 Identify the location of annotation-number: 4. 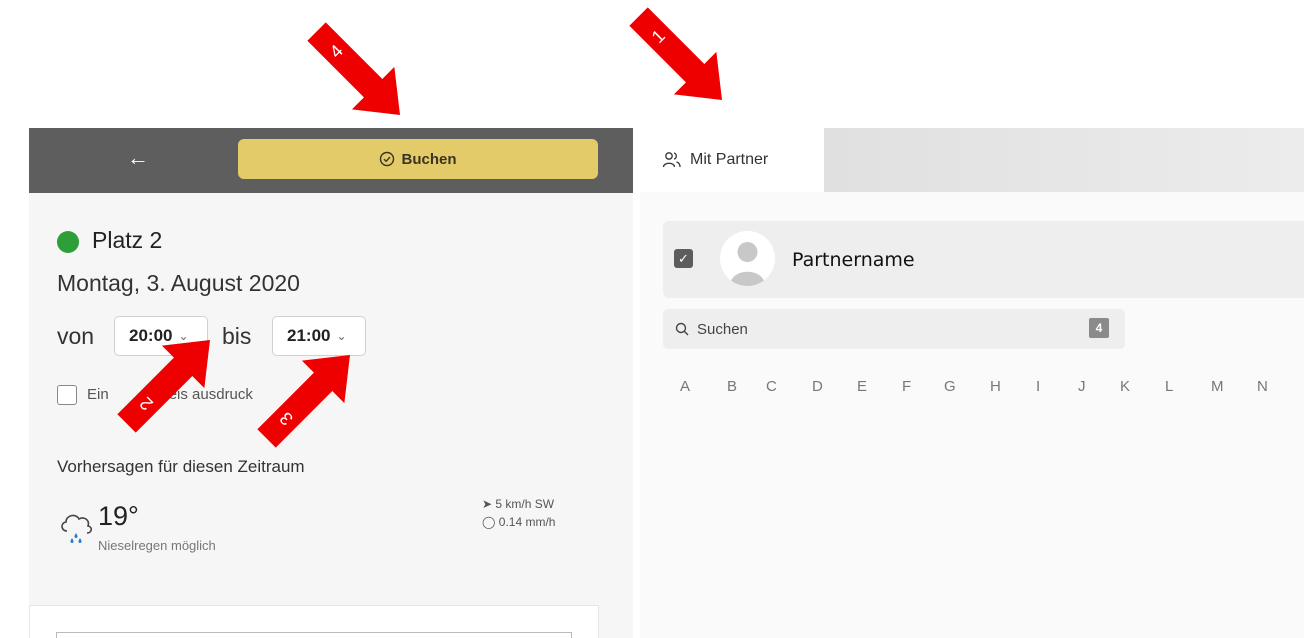
(336, 51).